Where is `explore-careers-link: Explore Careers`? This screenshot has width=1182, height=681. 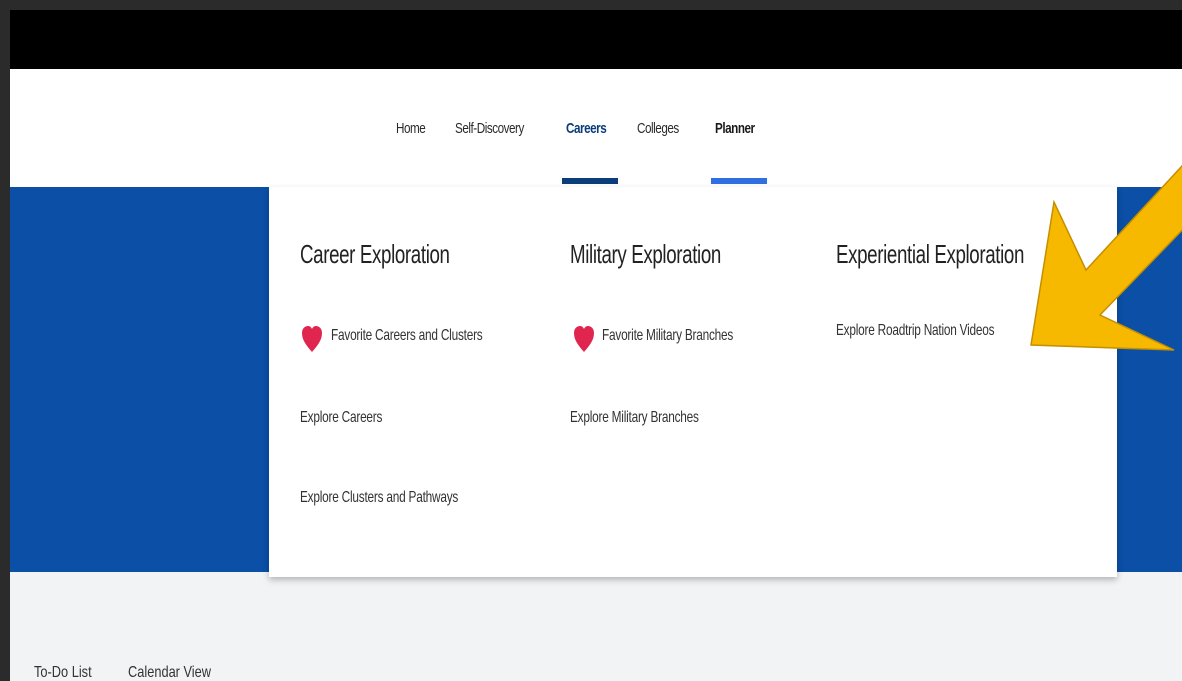 explore-careers-link: Explore Careers is located at coordinates (341, 418).